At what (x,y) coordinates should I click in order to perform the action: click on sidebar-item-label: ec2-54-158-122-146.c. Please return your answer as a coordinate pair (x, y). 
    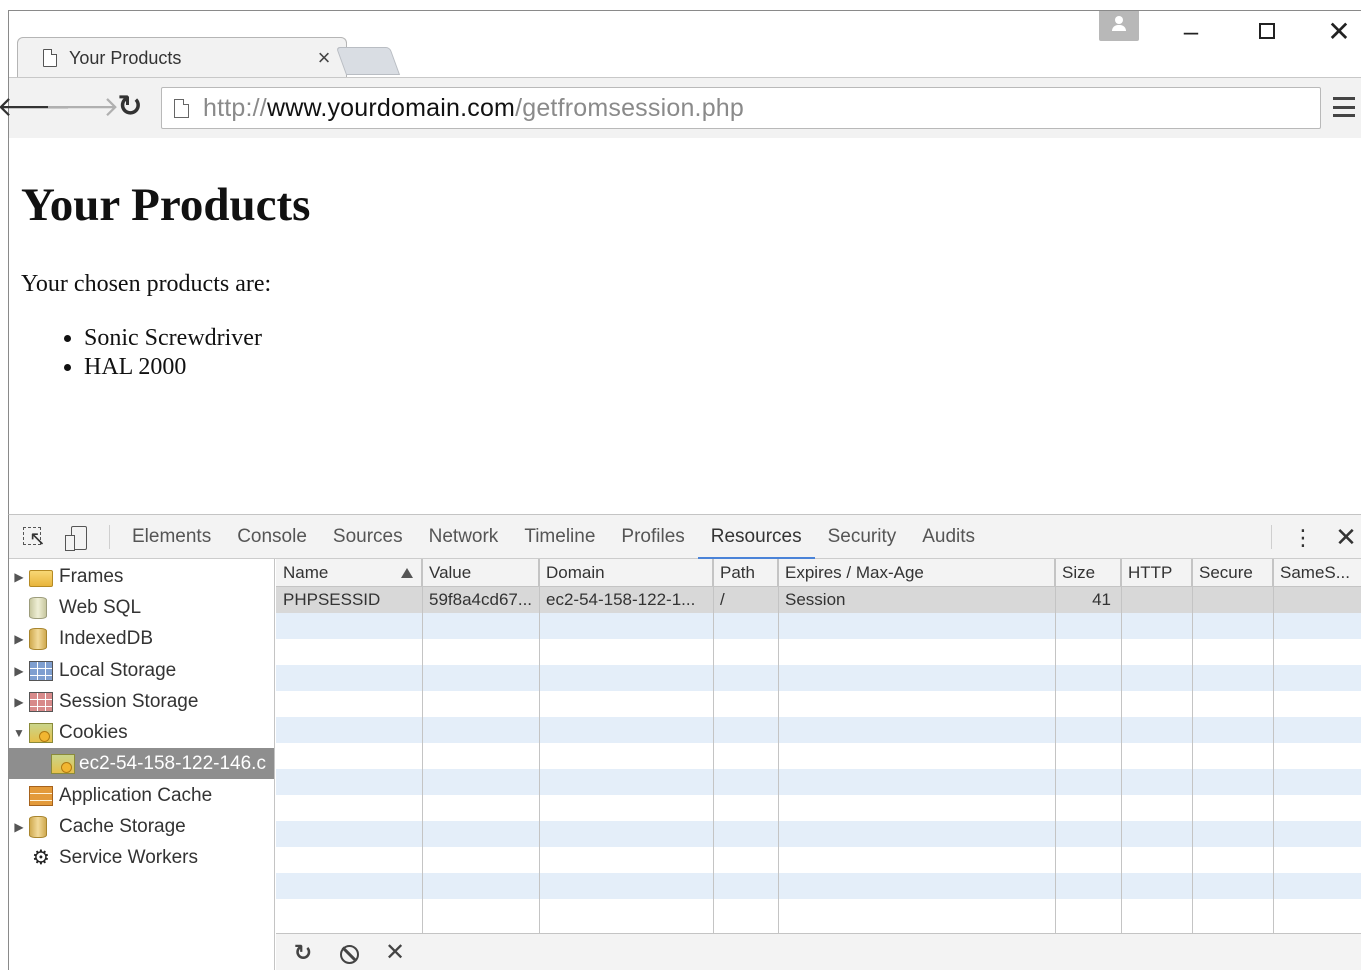
    Looking at the image, I should click on (172, 763).